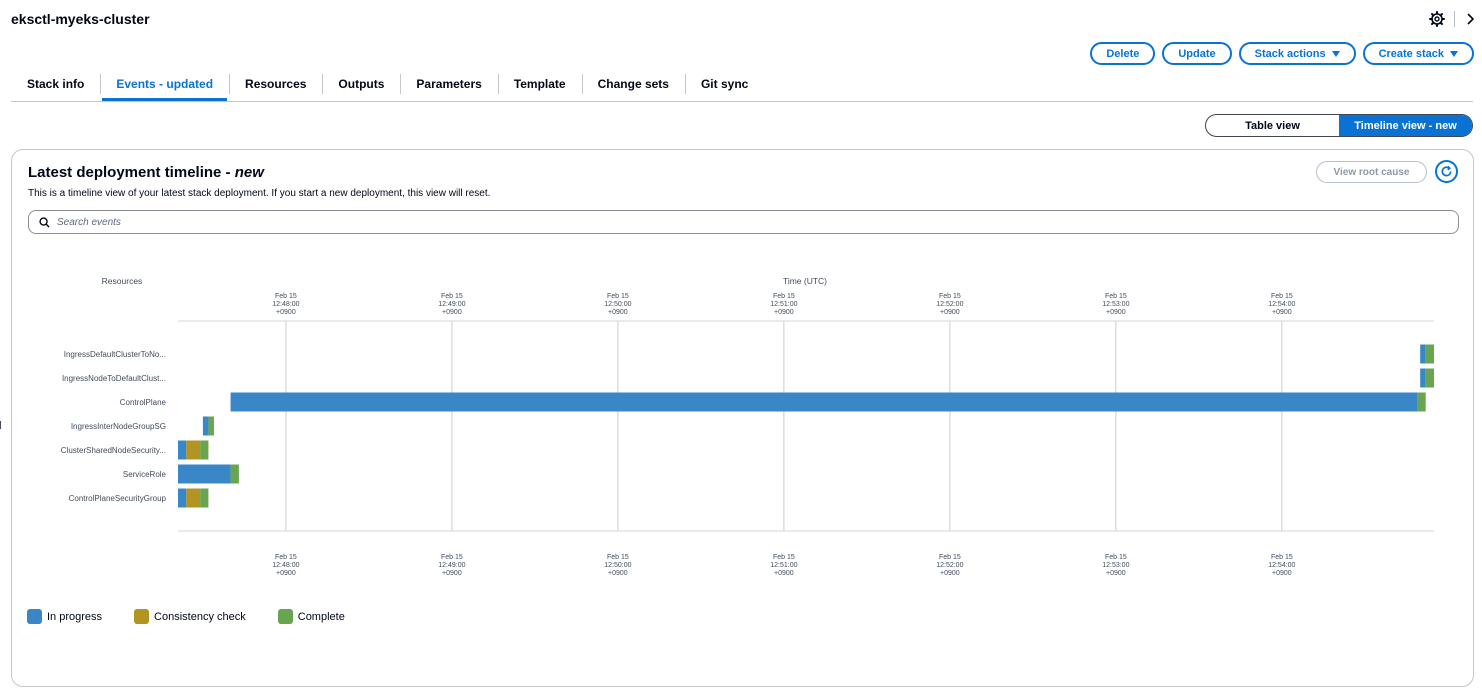  I want to click on left-edge-marker, so click(0, 425).